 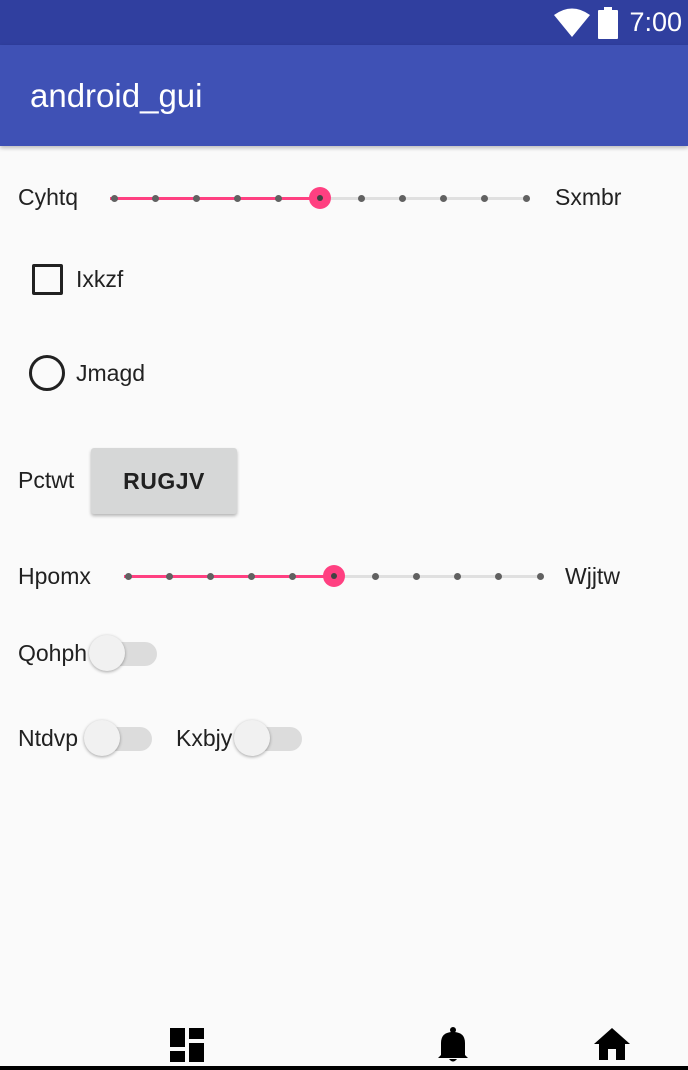 I want to click on button-row-label: Pctwt, so click(x=46, y=480).